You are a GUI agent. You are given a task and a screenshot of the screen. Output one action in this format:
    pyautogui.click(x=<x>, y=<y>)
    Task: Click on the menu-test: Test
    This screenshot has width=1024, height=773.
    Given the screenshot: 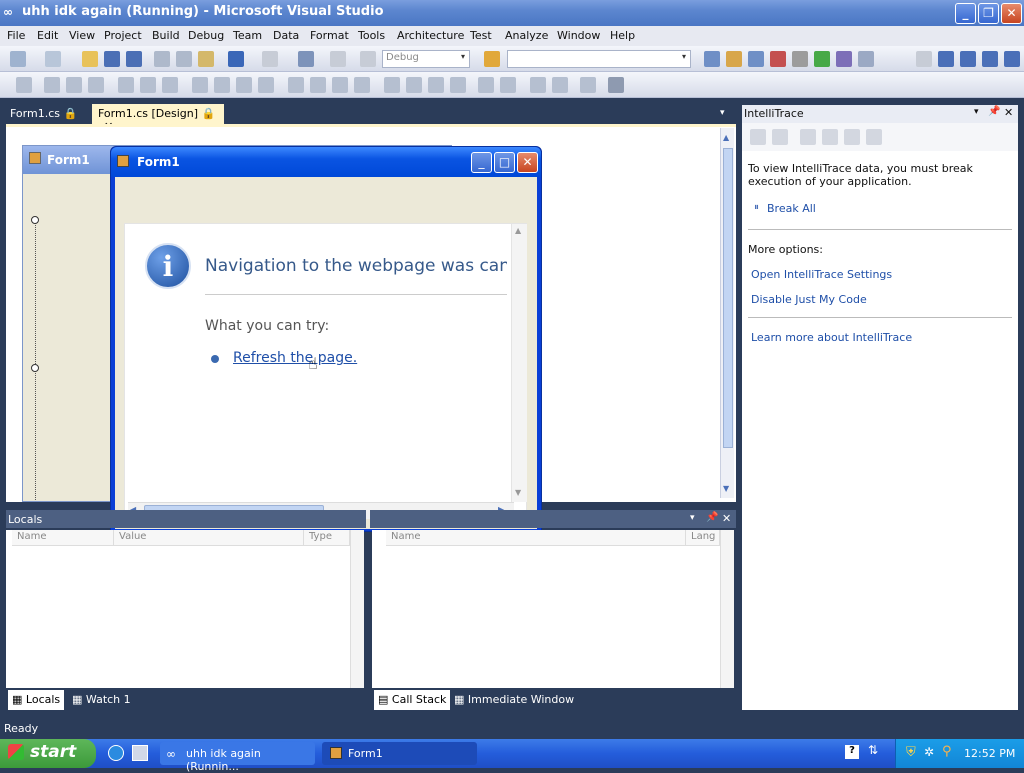 What is the action you would take?
    pyautogui.click(x=481, y=35)
    